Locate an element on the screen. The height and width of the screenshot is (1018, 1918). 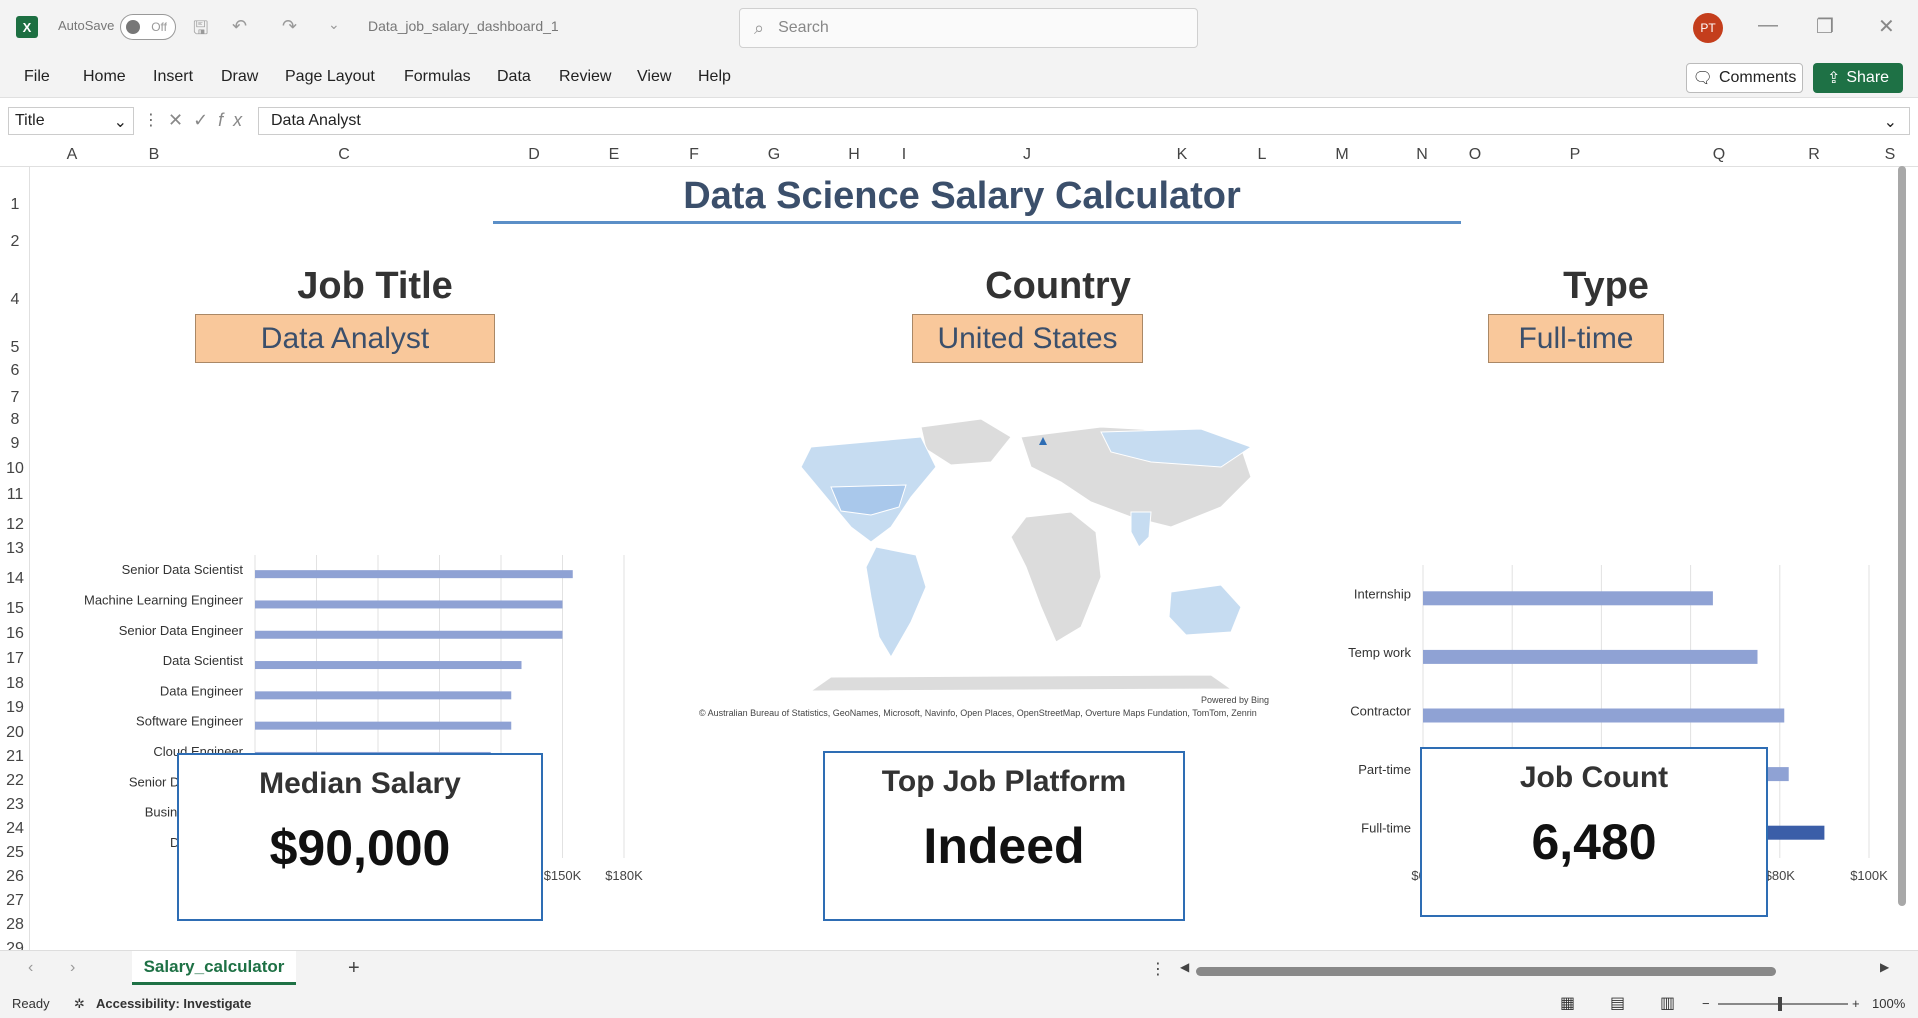
row-header: 15 is located at coordinates (15, 609).